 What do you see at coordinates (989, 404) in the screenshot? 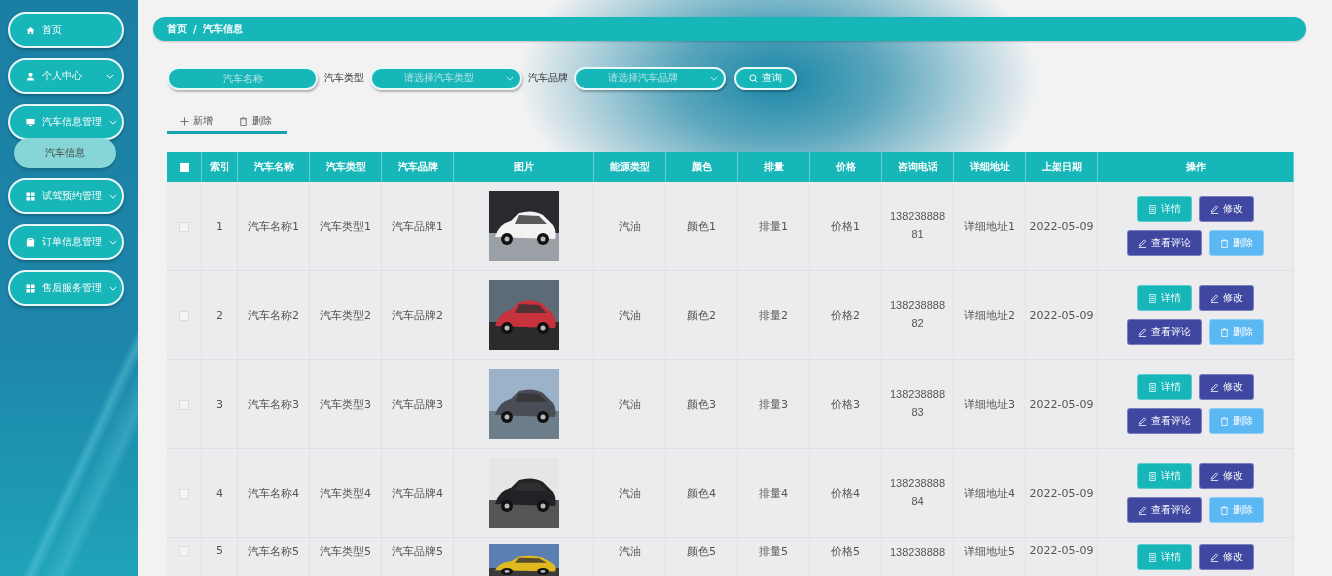
I see `table-cell: 详细地址3` at bounding box center [989, 404].